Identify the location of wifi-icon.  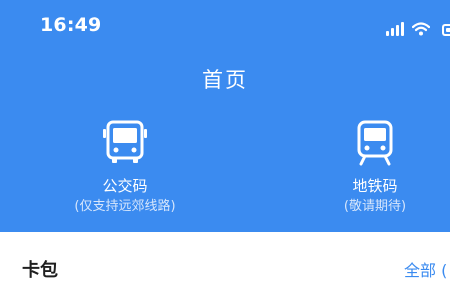
(421, 29).